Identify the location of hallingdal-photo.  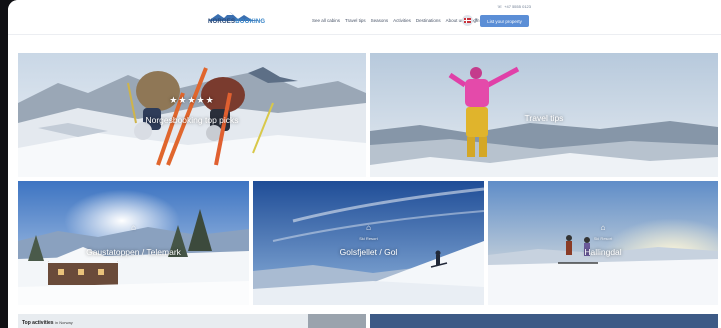
(603, 243).